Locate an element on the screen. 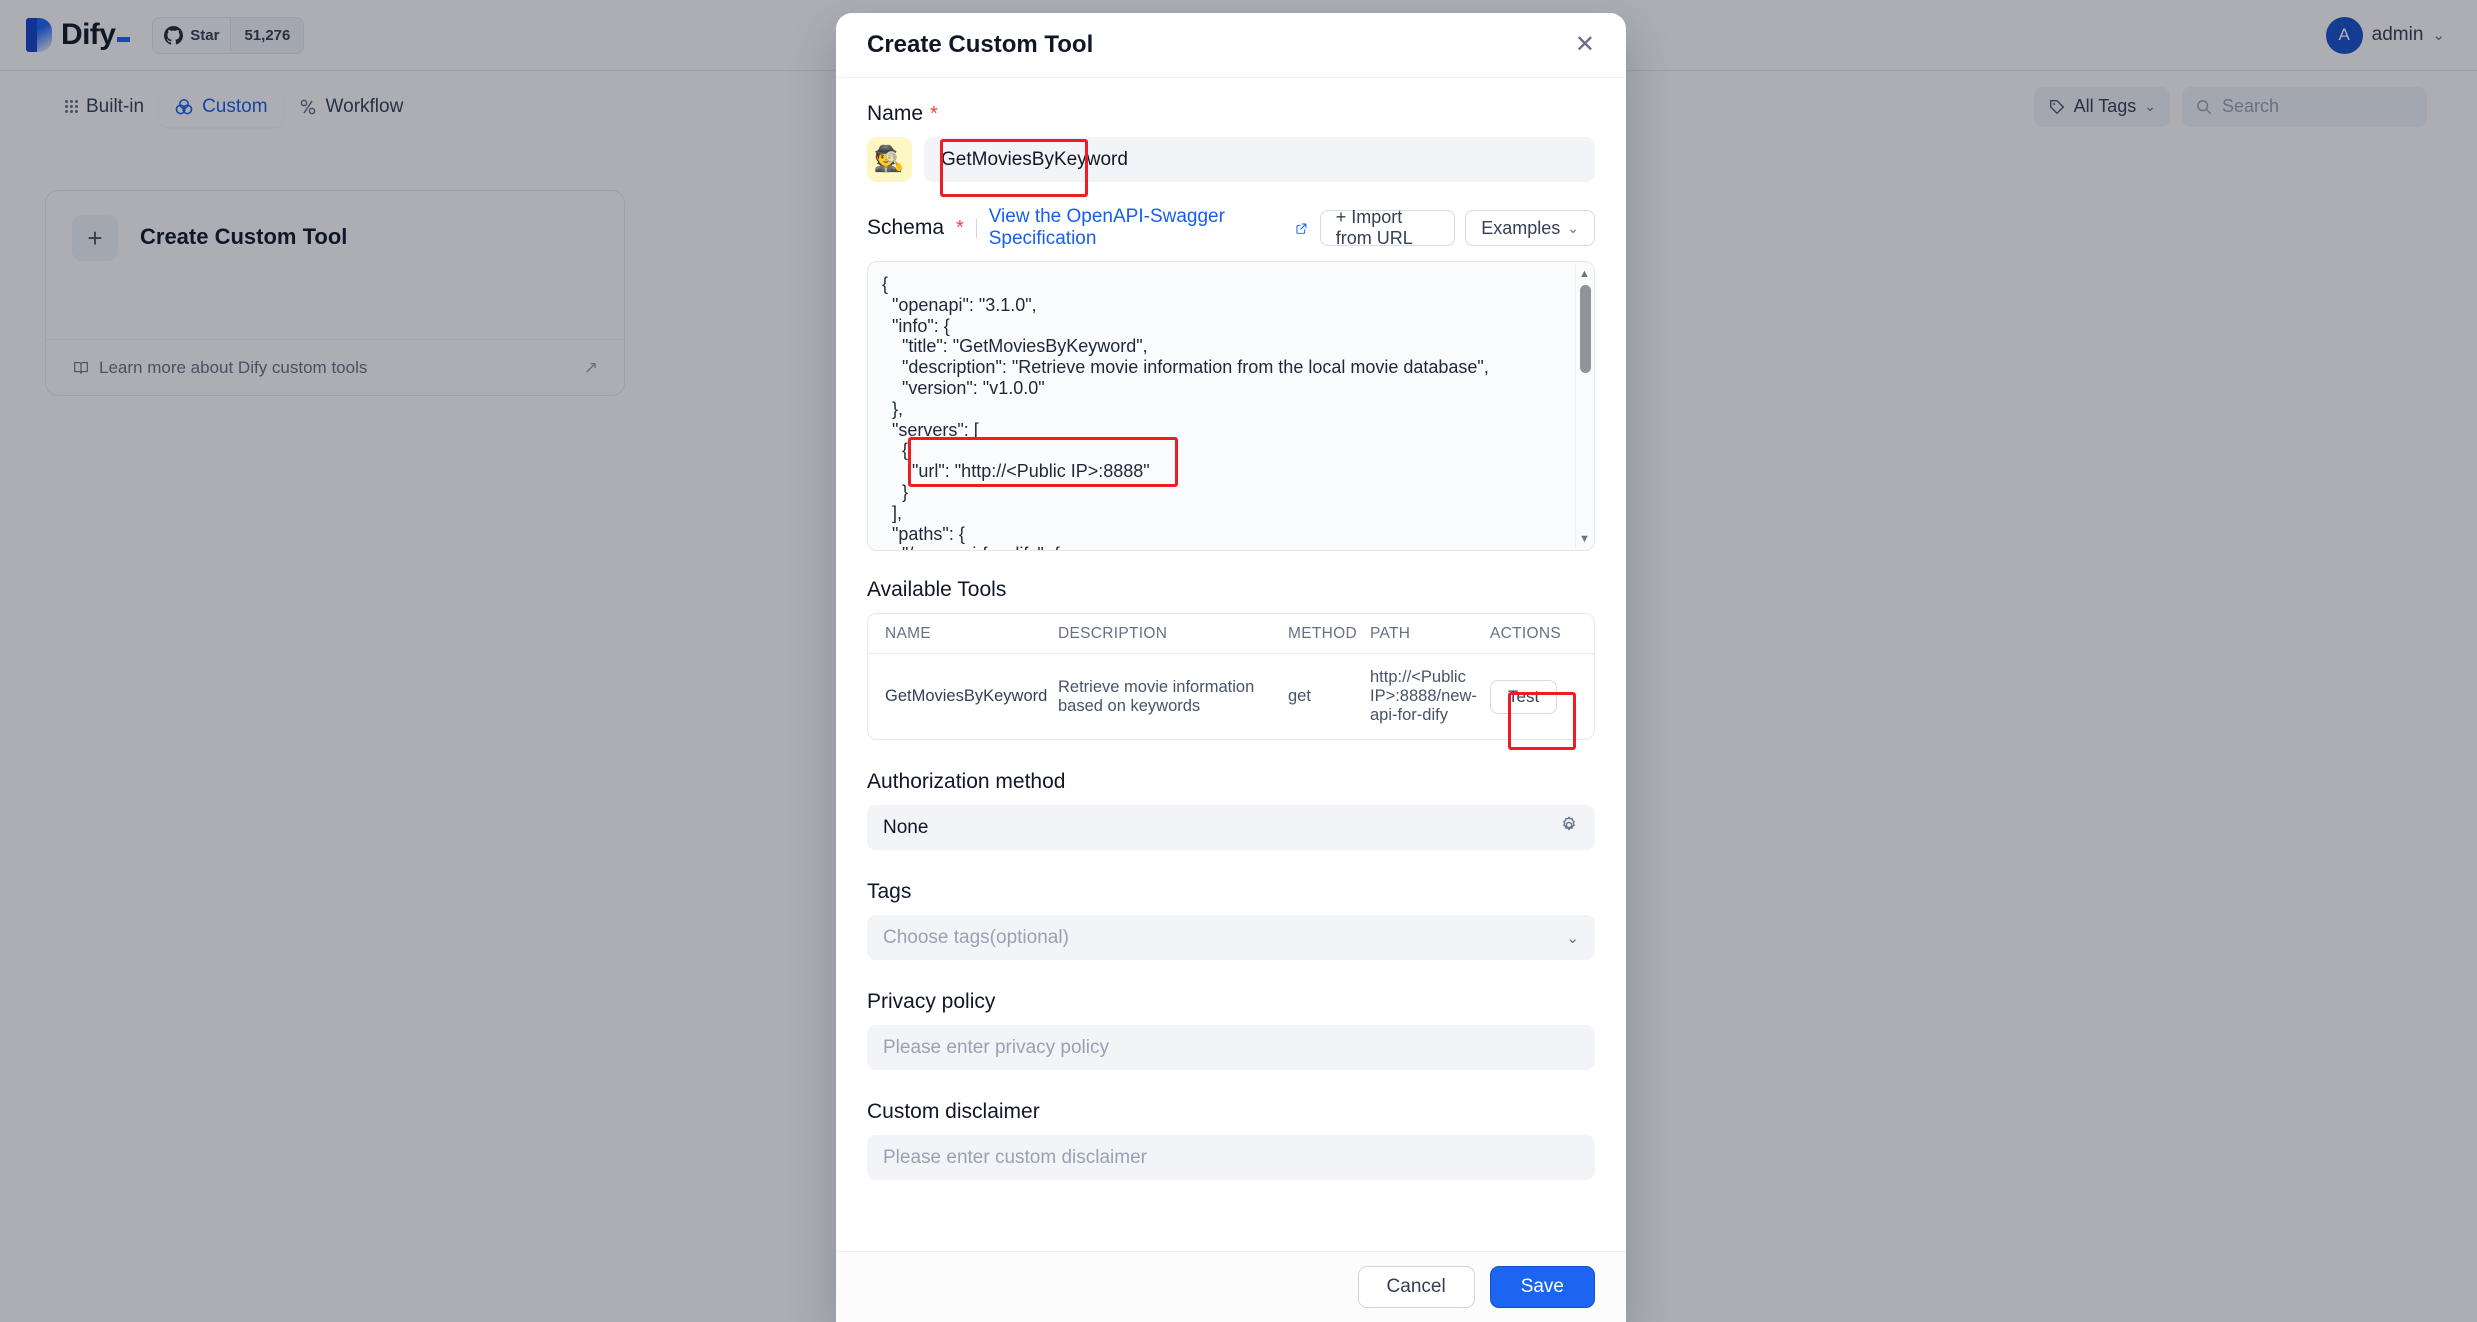 Image resolution: width=2477 pixels, height=1322 pixels. cell-tool-name: GetMoviesByKeyword is located at coordinates (966, 696).